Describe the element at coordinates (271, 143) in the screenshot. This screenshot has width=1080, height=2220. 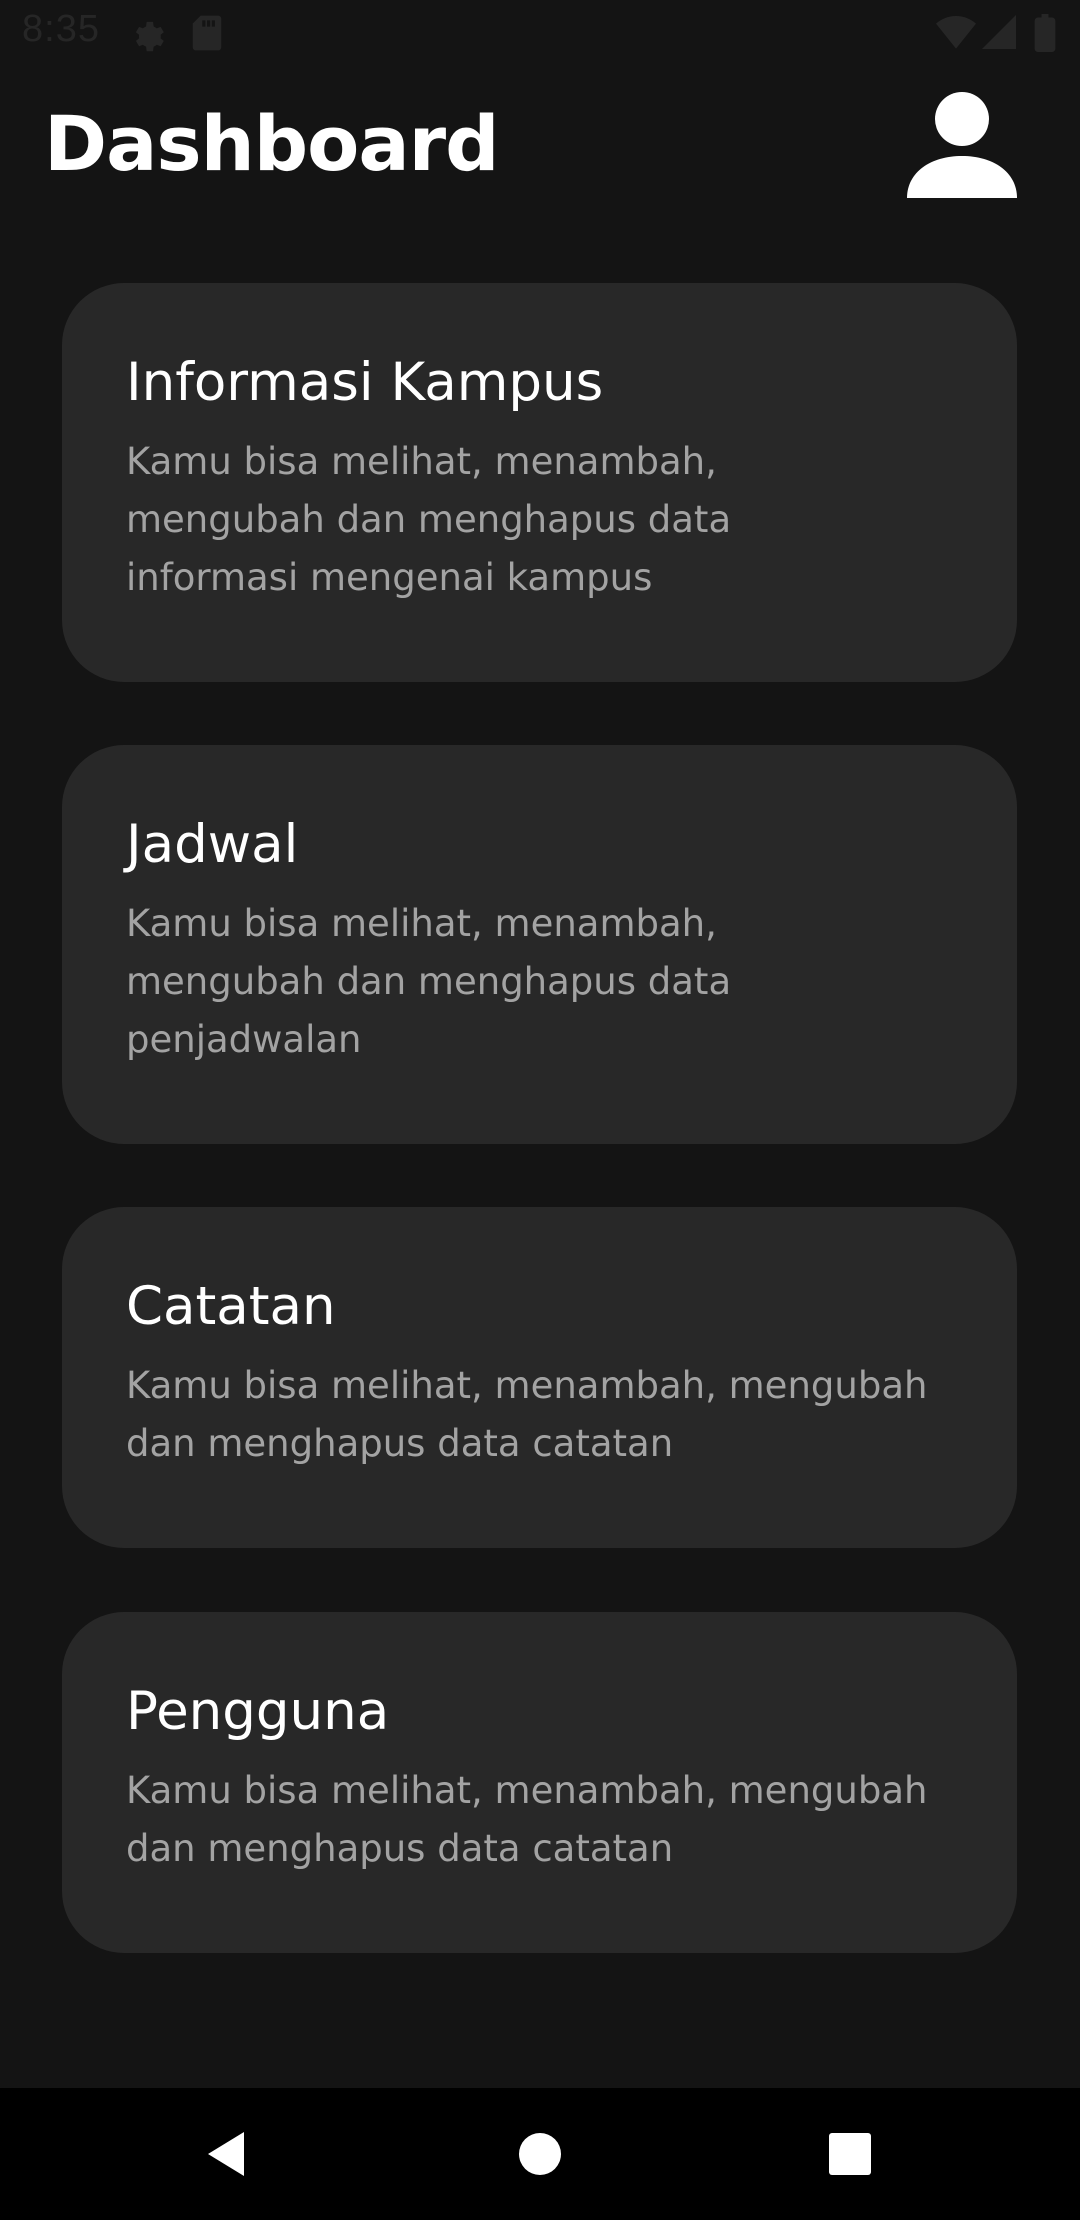
I see `page-title: Dashboard` at that location.